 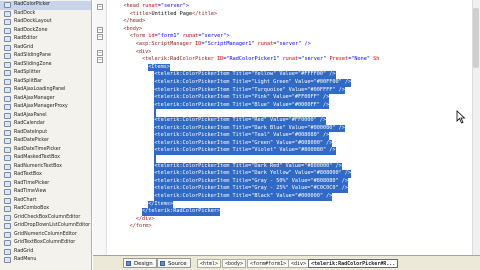 What do you see at coordinates (286, 227) in the screenshot?
I see `code-line: </form>` at bounding box center [286, 227].